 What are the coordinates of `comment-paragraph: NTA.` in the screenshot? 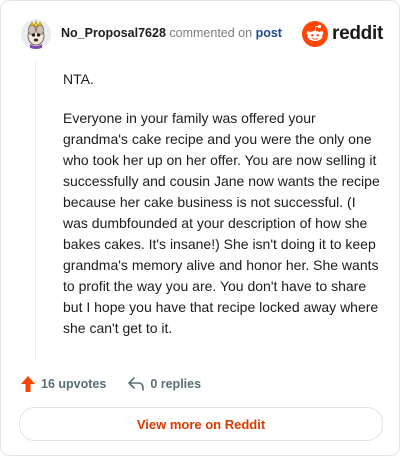 It's located at (78, 79).